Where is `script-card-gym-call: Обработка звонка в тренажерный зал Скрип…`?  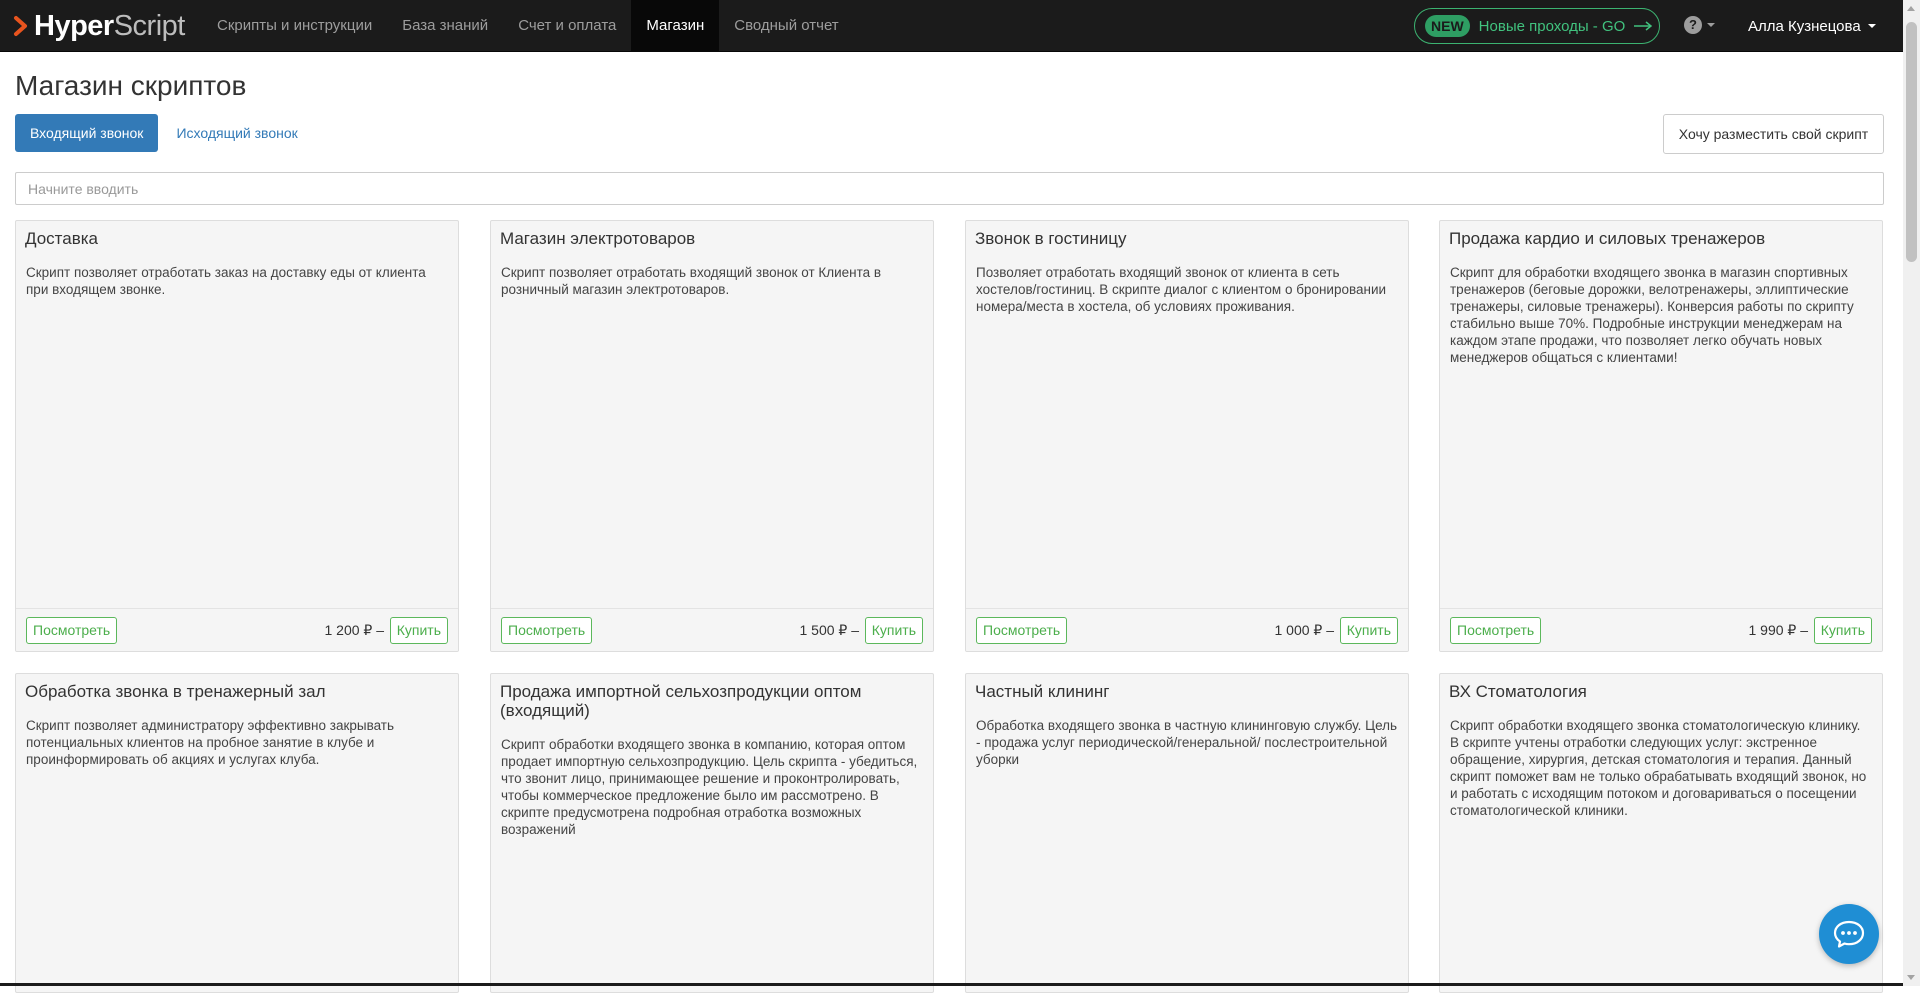 script-card-gym-call: Обработка звонка в тренажерный зал Скрип… is located at coordinates (237, 833).